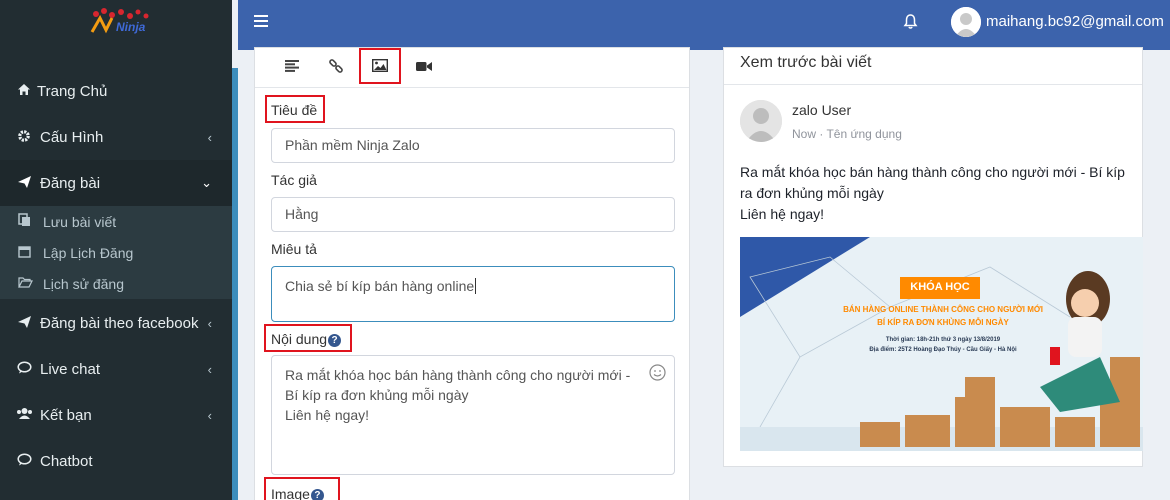 This screenshot has width=1170, height=500. Describe the element at coordinates (70, 369) in the screenshot. I see `sidebar-item-label: Live chat` at that location.